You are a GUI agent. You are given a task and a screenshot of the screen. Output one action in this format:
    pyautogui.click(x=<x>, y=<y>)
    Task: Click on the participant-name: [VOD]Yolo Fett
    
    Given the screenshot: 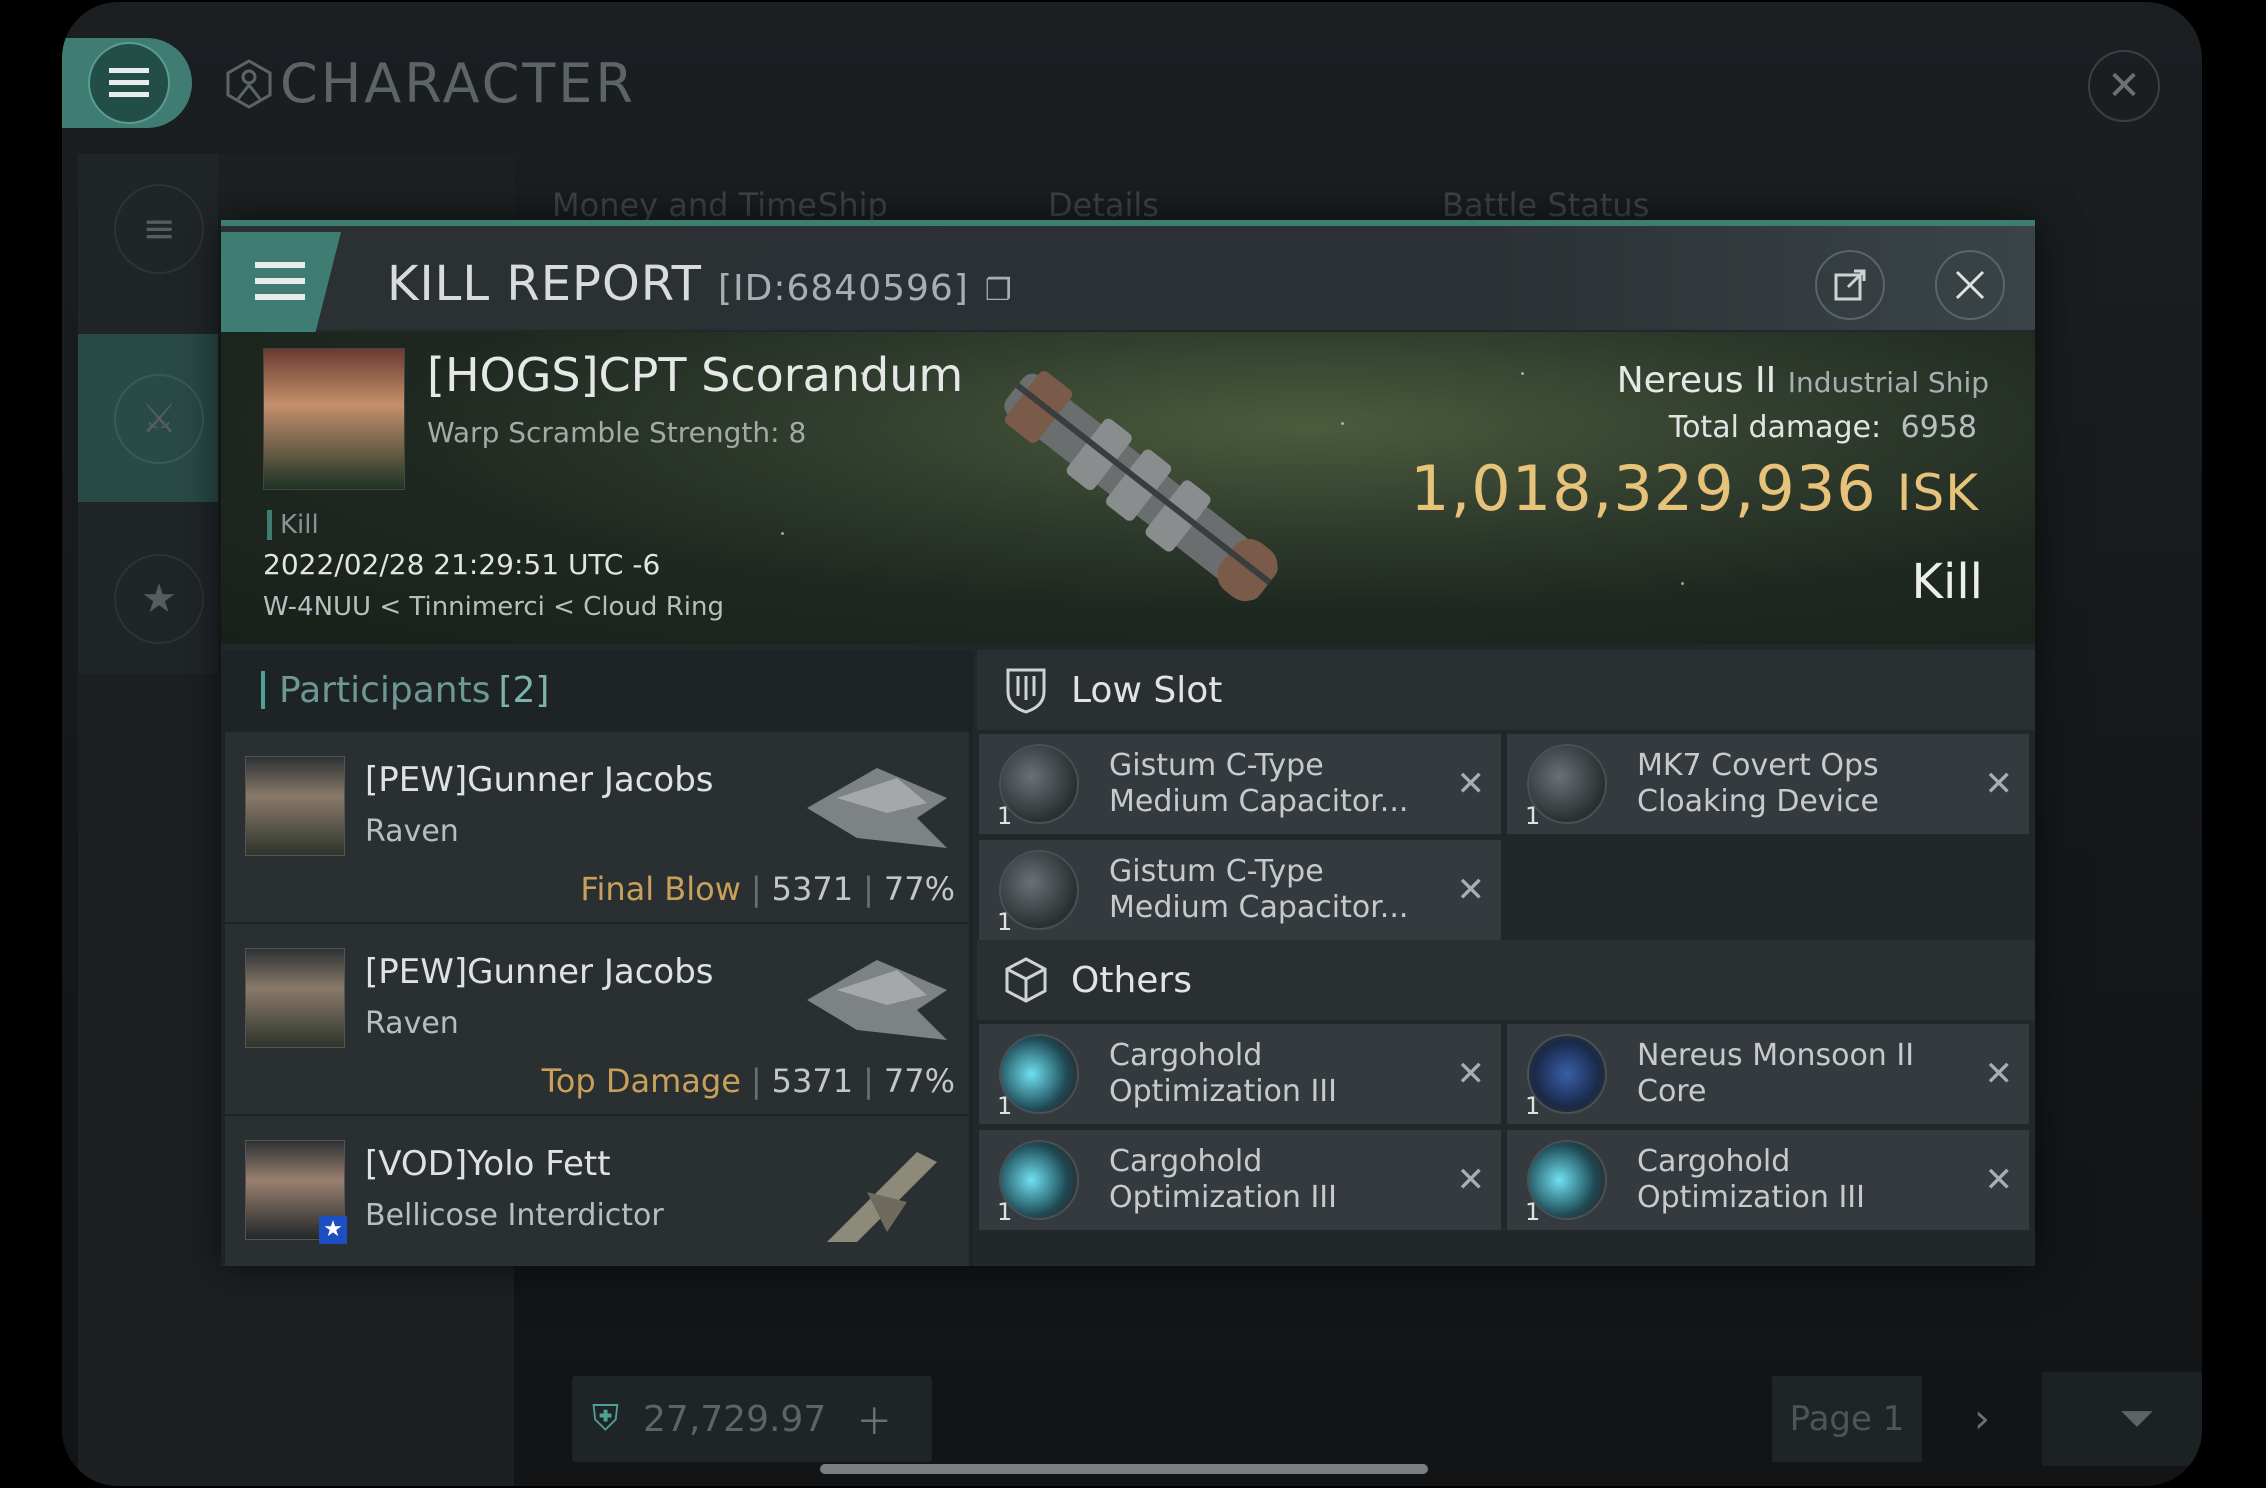 What is the action you would take?
    pyautogui.click(x=488, y=1164)
    